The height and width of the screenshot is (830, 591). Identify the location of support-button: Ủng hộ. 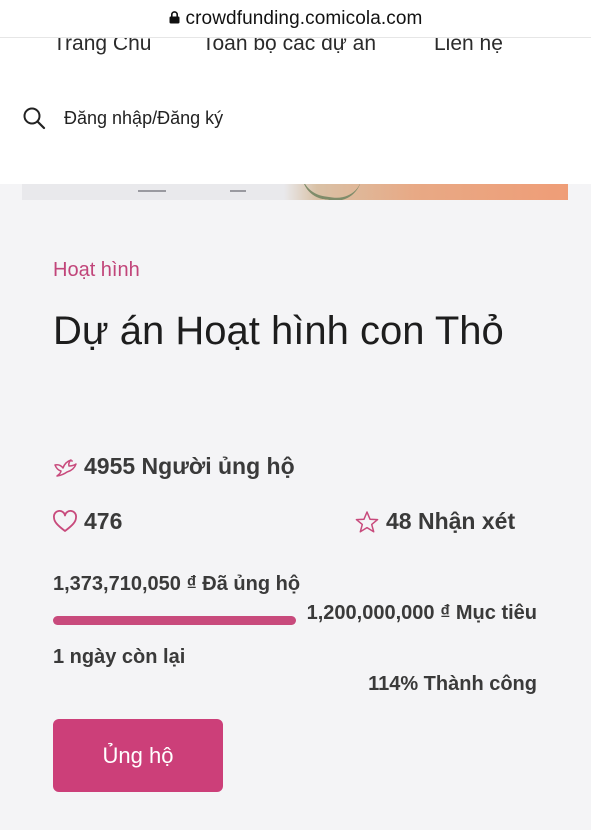
(138, 755).